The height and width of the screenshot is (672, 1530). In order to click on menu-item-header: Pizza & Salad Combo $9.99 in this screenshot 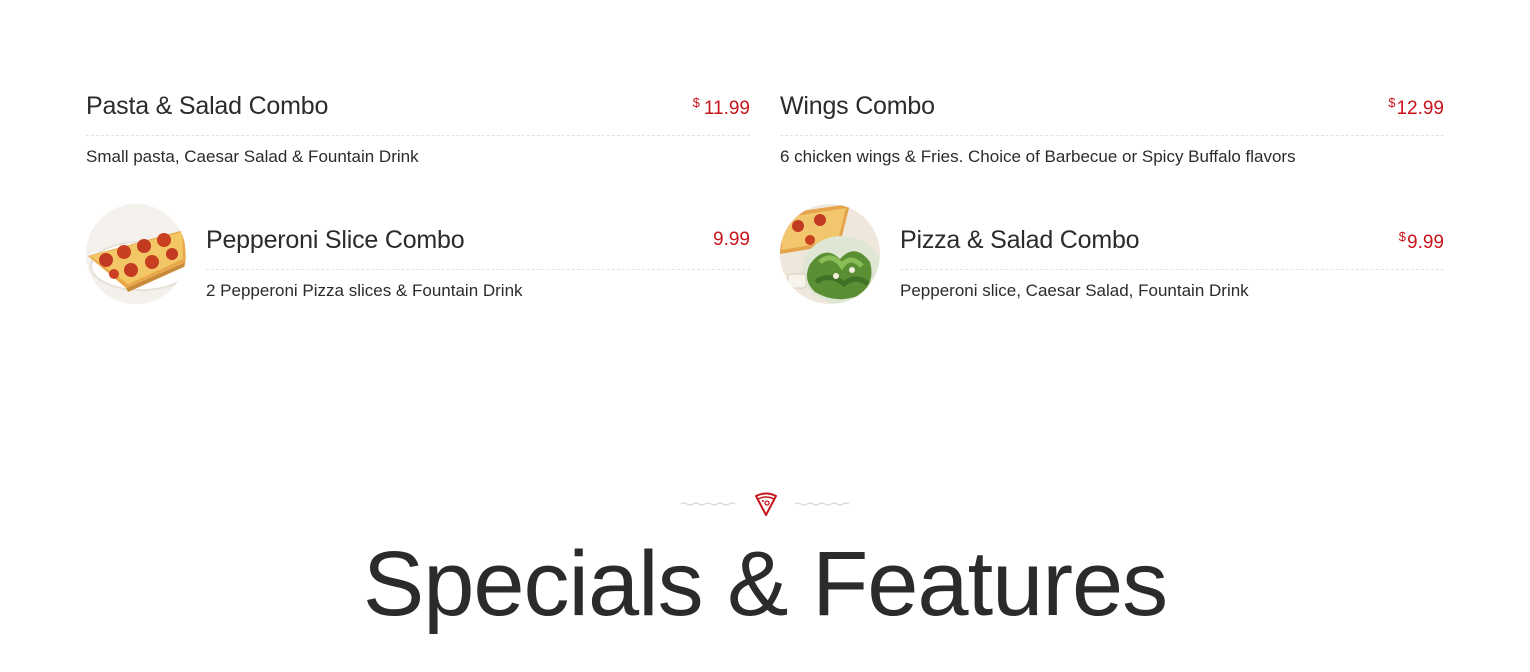, I will do `click(1172, 246)`.